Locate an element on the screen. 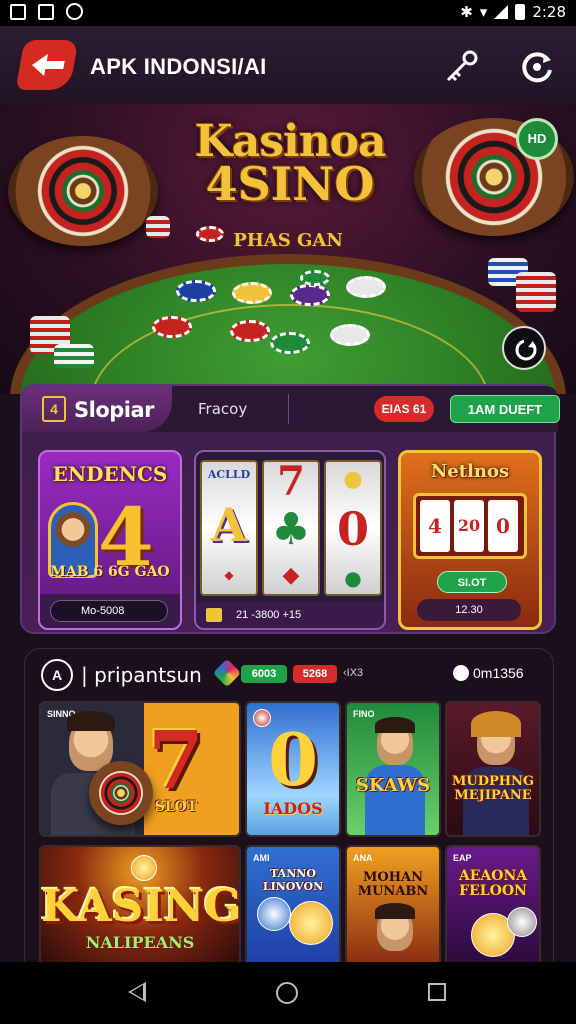  game-tile: AMI TANNO LINOVON is located at coordinates (293, 907).